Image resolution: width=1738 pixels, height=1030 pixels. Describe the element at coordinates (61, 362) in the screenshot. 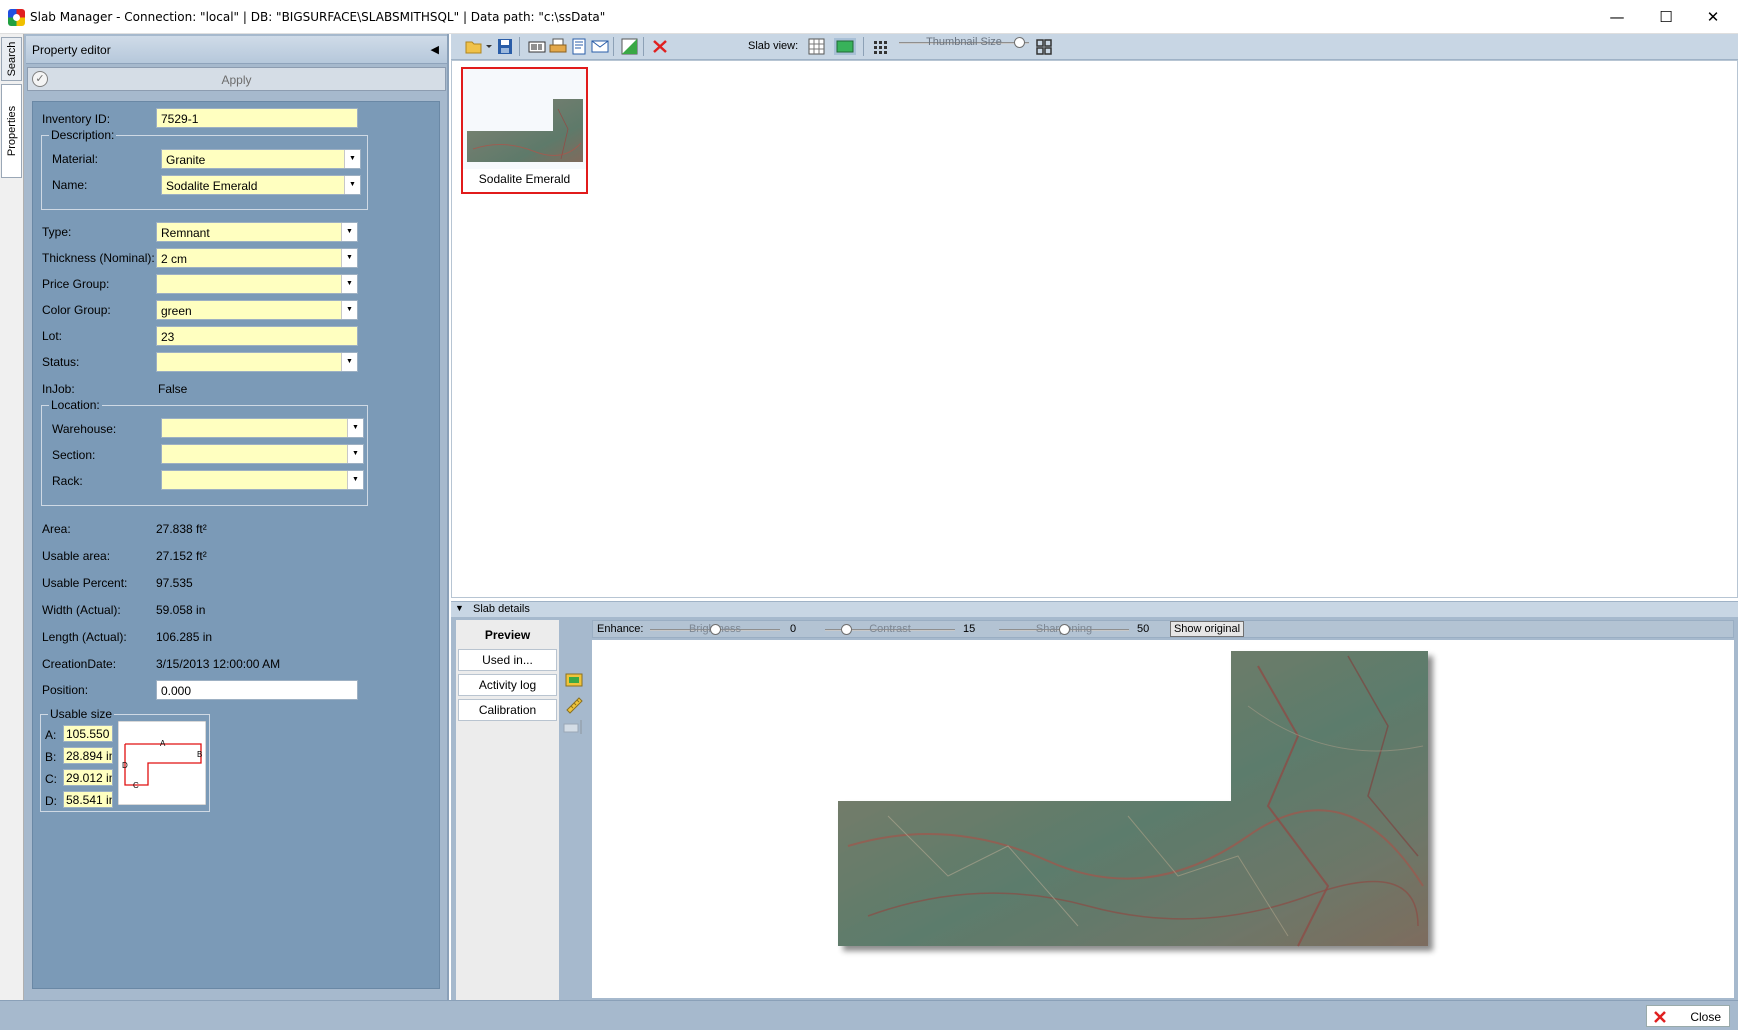

I see `status-label: Status:` at that location.